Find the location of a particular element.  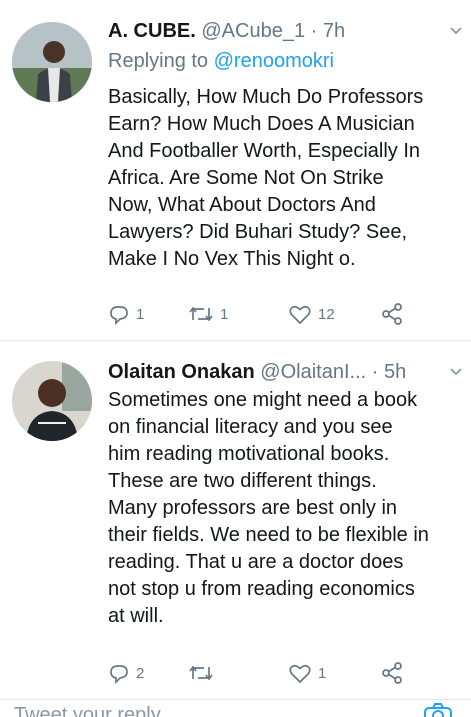

like-button: 1 is located at coordinates (307, 673).